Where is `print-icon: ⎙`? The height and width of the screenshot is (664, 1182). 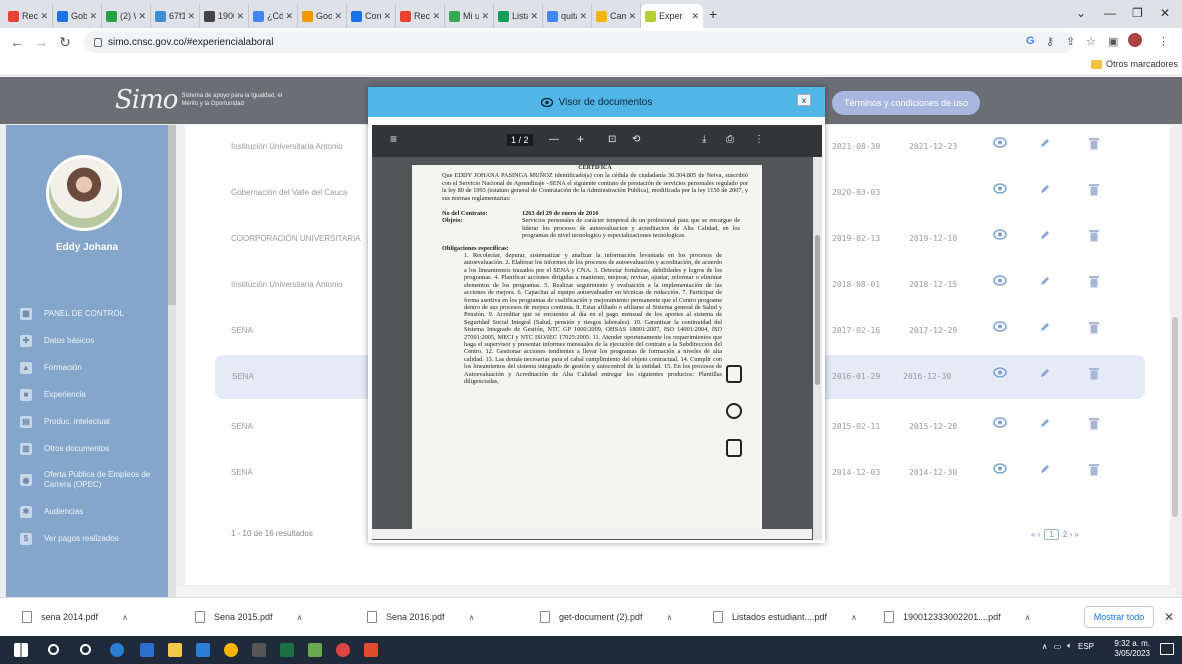 print-icon: ⎙ is located at coordinates (730, 139).